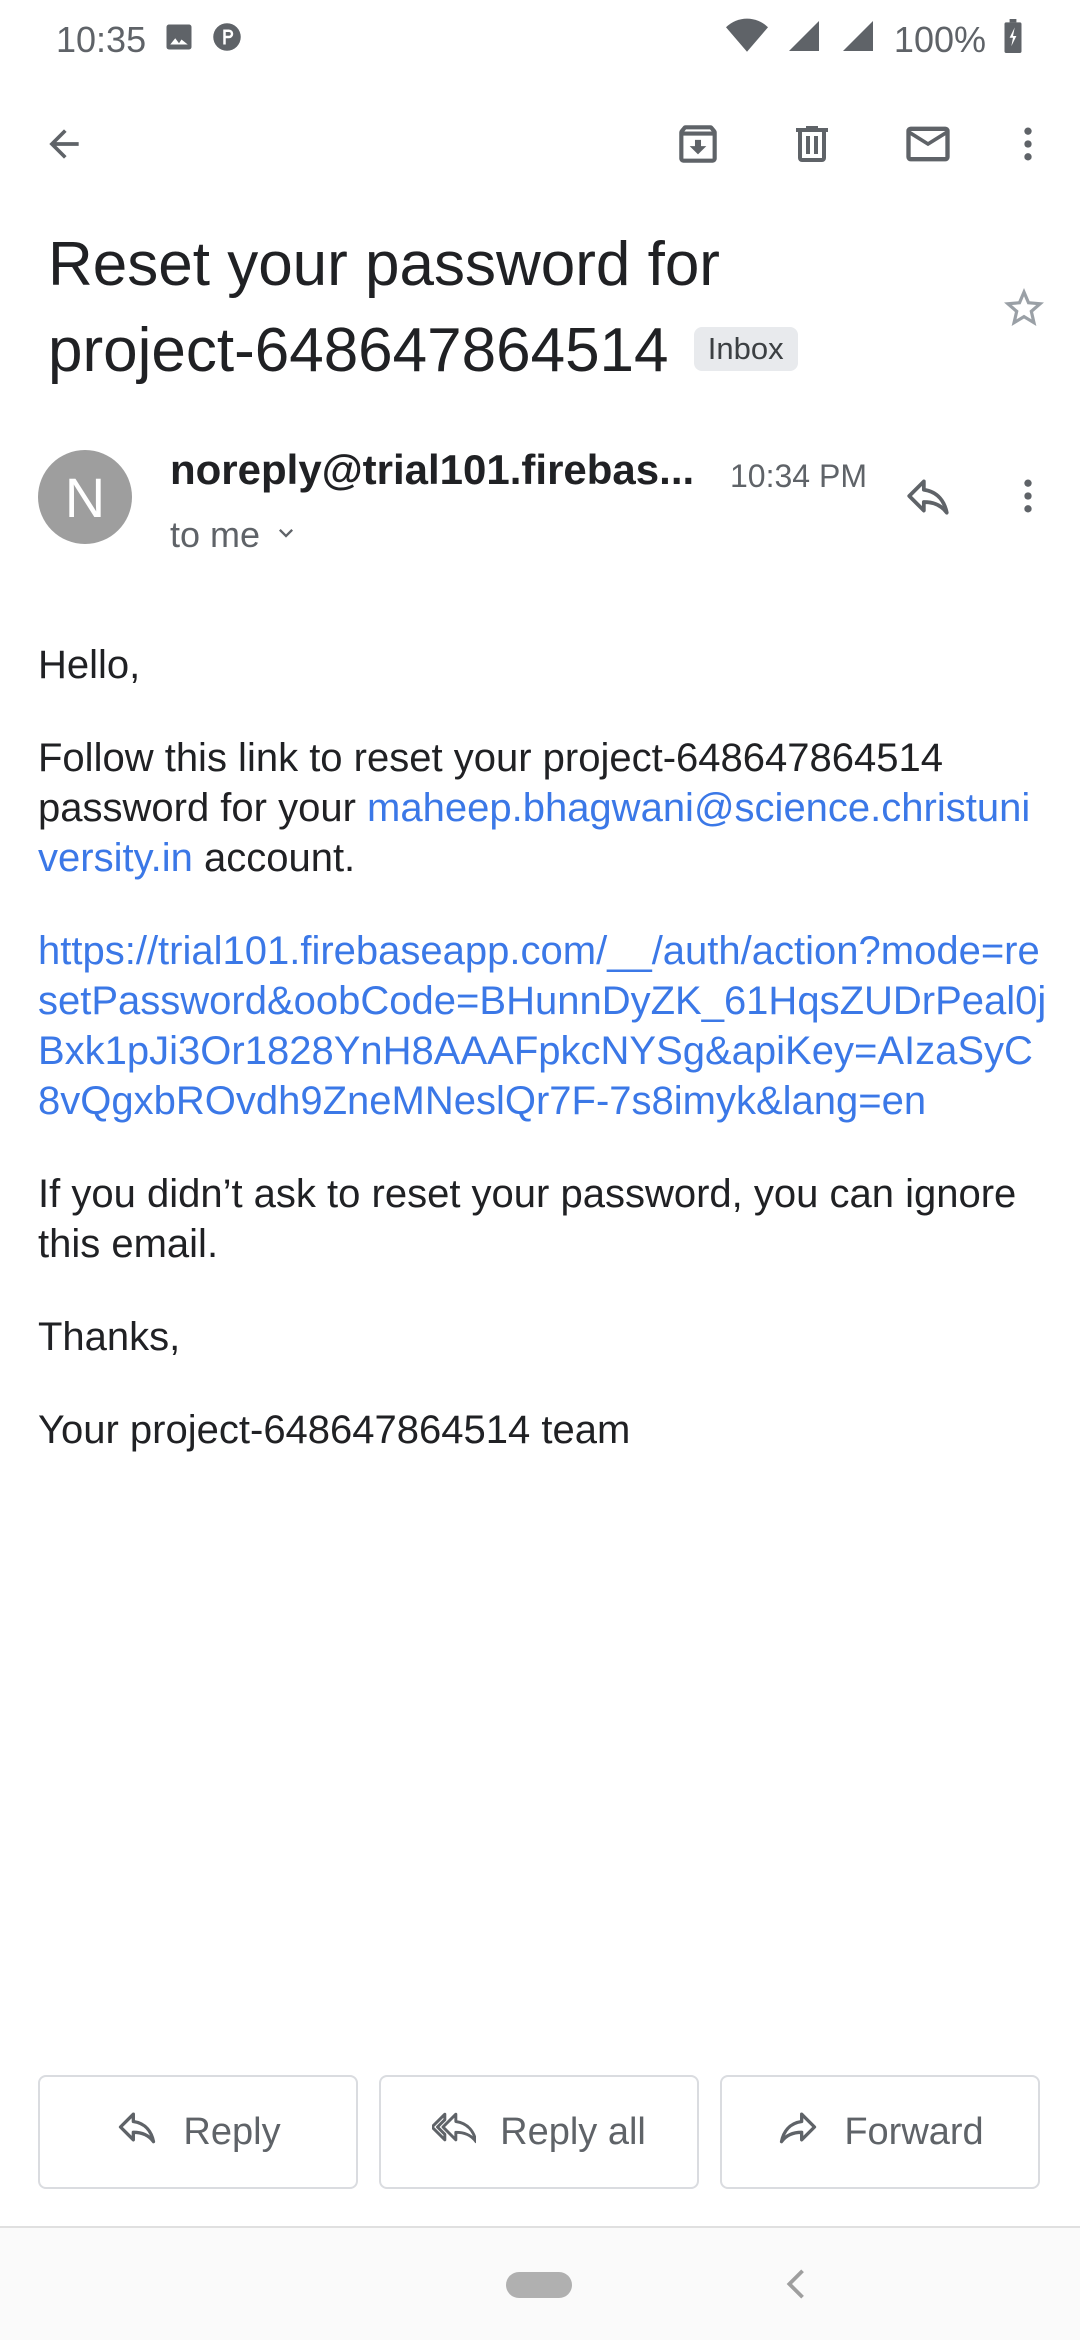 The image size is (1080, 2340). I want to click on forward-button: Forward, so click(880, 2132).